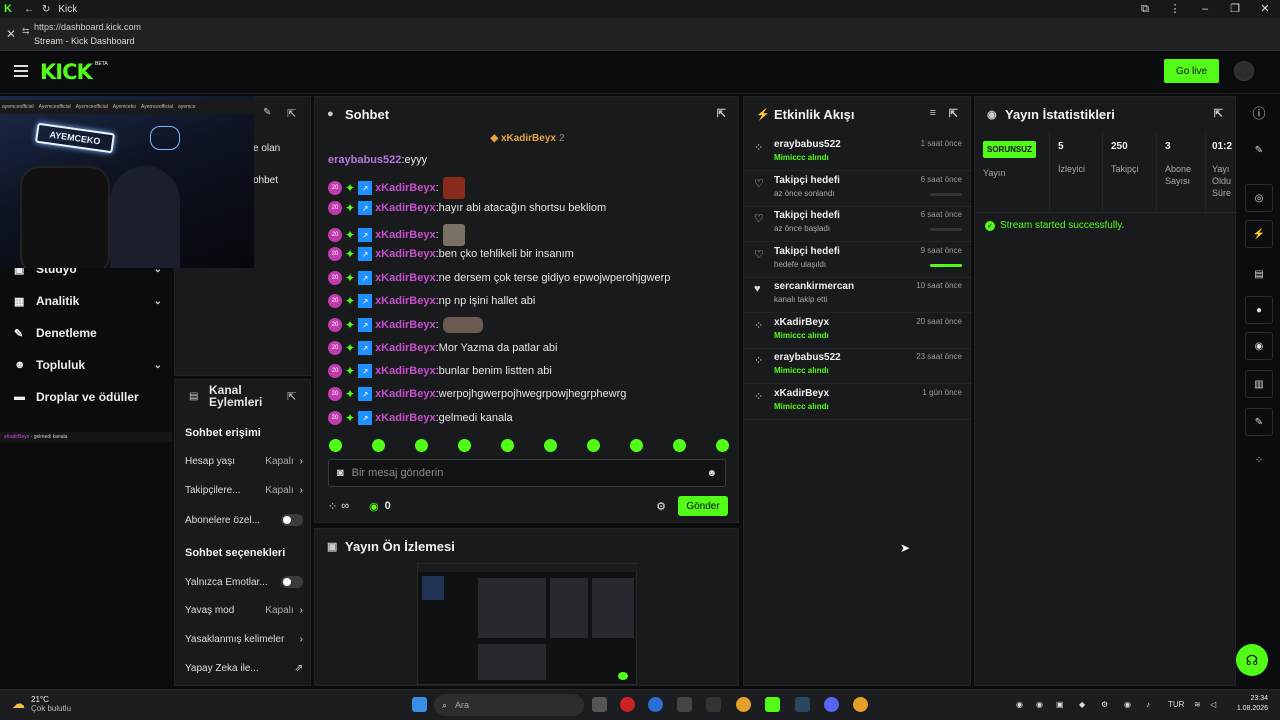 The width and height of the screenshot is (1280, 720). I want to click on wrench-icon: ✎, so click(1259, 422).